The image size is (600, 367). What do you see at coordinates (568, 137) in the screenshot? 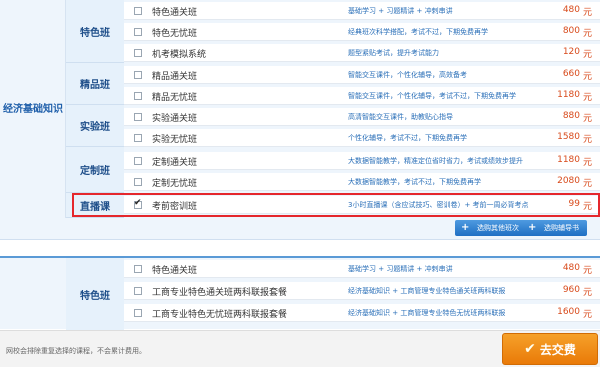
I see `course-price: 1580` at bounding box center [568, 137].